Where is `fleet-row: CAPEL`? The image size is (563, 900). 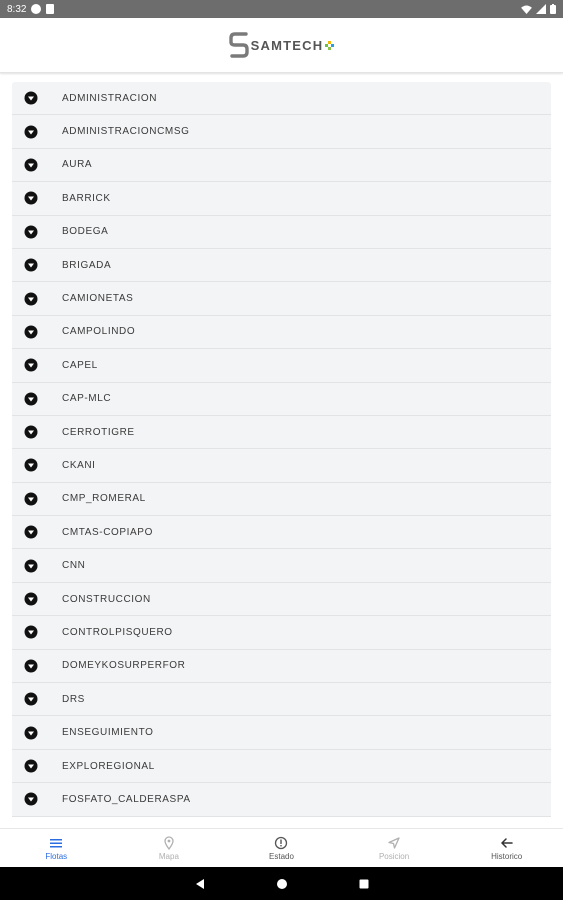
fleet-row: CAPEL is located at coordinates (281, 366).